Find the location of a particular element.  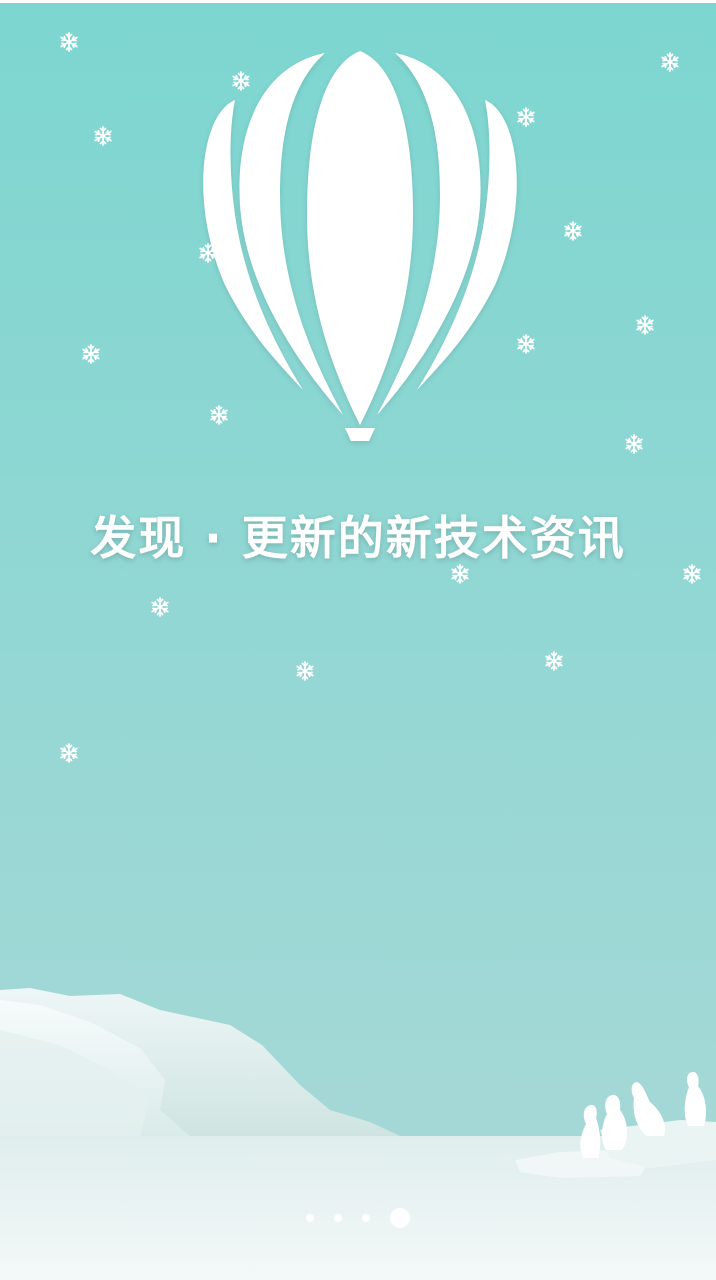

hot-air-balloon-icon is located at coordinates (360, 246).